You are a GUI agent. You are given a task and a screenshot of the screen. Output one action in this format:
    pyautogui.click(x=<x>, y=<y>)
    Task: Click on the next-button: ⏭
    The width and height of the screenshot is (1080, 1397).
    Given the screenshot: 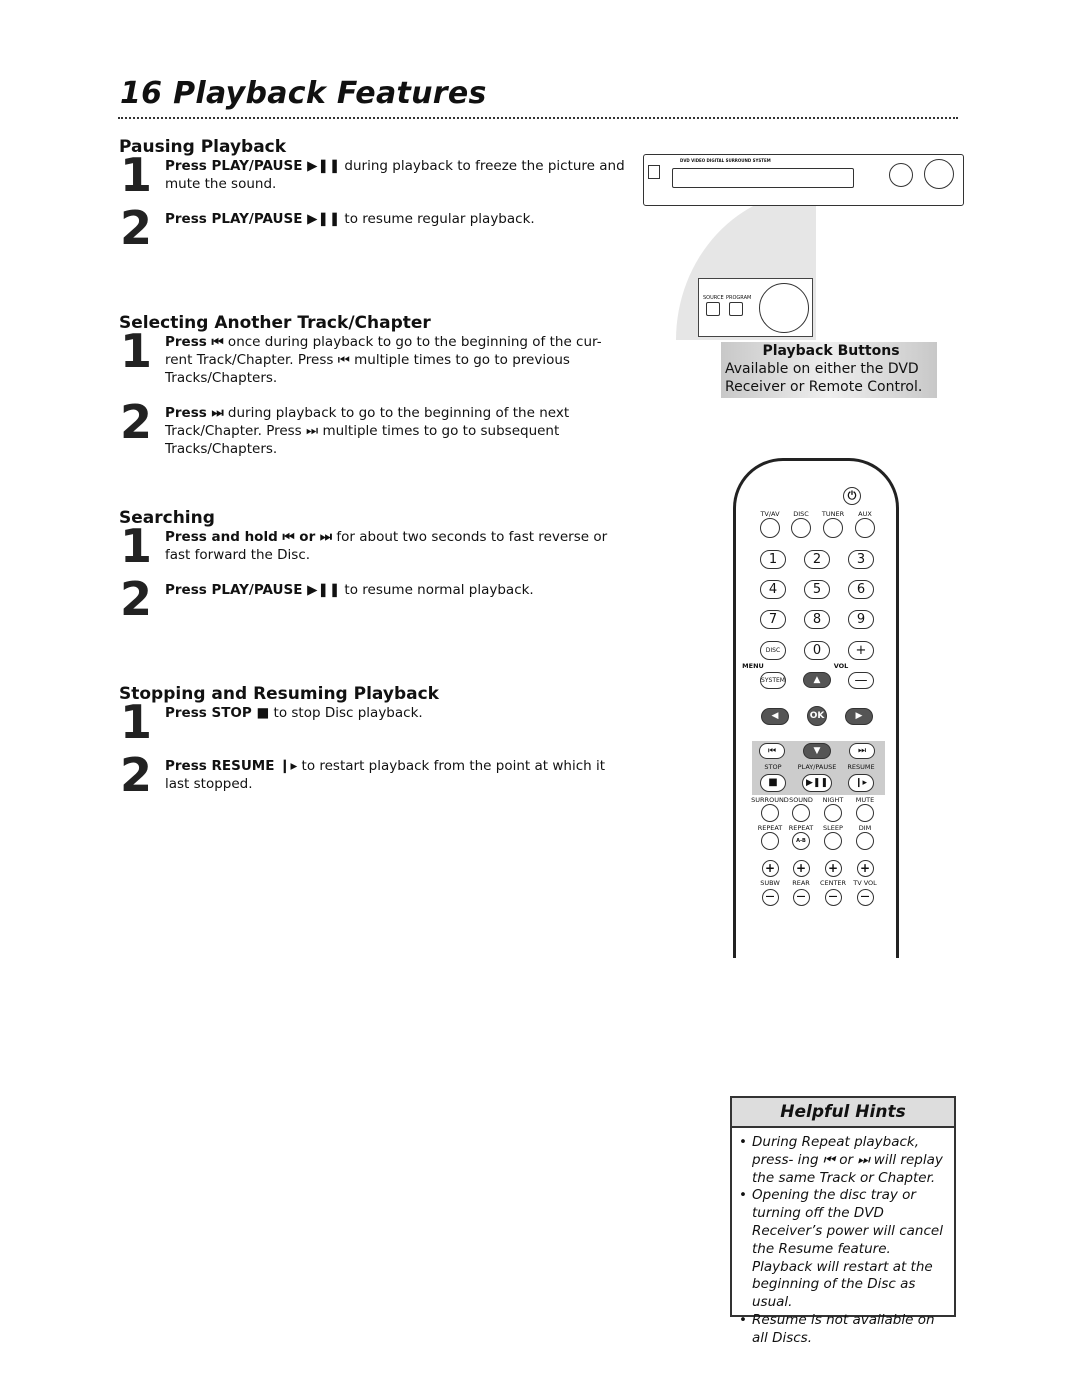 What is the action you would take?
    pyautogui.click(x=862, y=751)
    